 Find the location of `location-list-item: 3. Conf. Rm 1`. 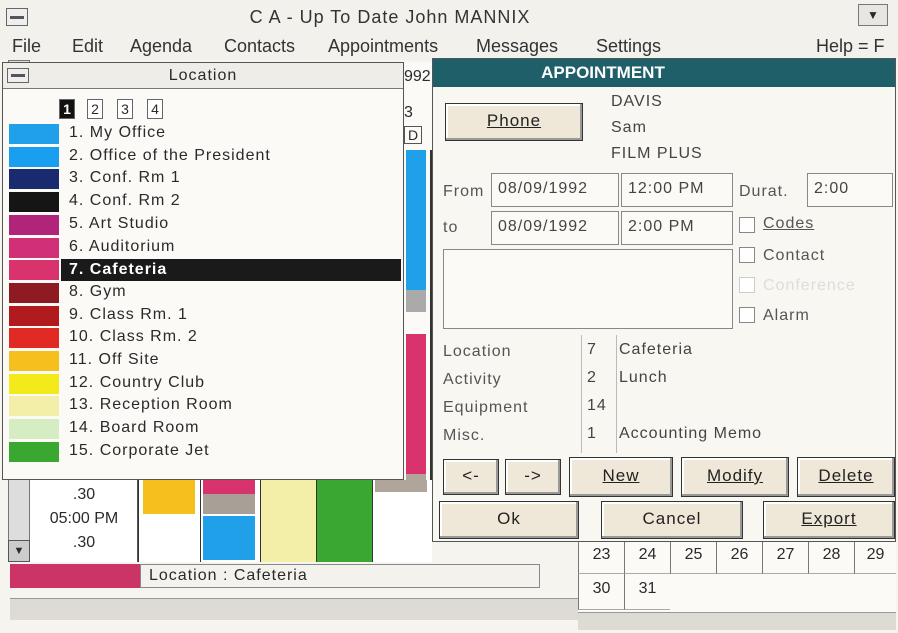

location-list-item: 3. Conf. Rm 1 is located at coordinates (203, 179).